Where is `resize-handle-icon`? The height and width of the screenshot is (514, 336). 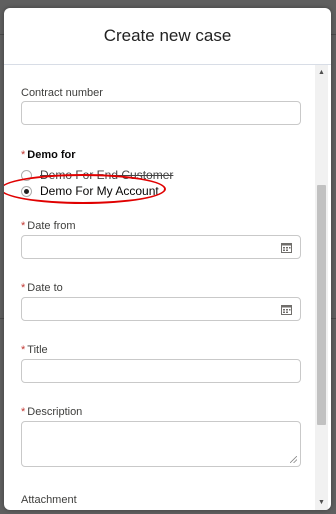 resize-handle-icon is located at coordinates (293, 459).